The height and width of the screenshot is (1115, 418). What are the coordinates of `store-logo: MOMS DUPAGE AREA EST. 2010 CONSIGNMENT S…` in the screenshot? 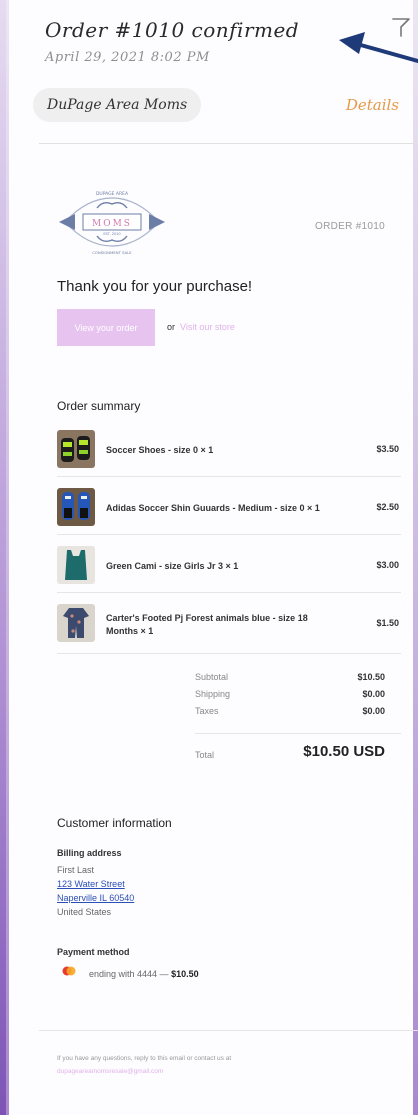 It's located at (112, 223).